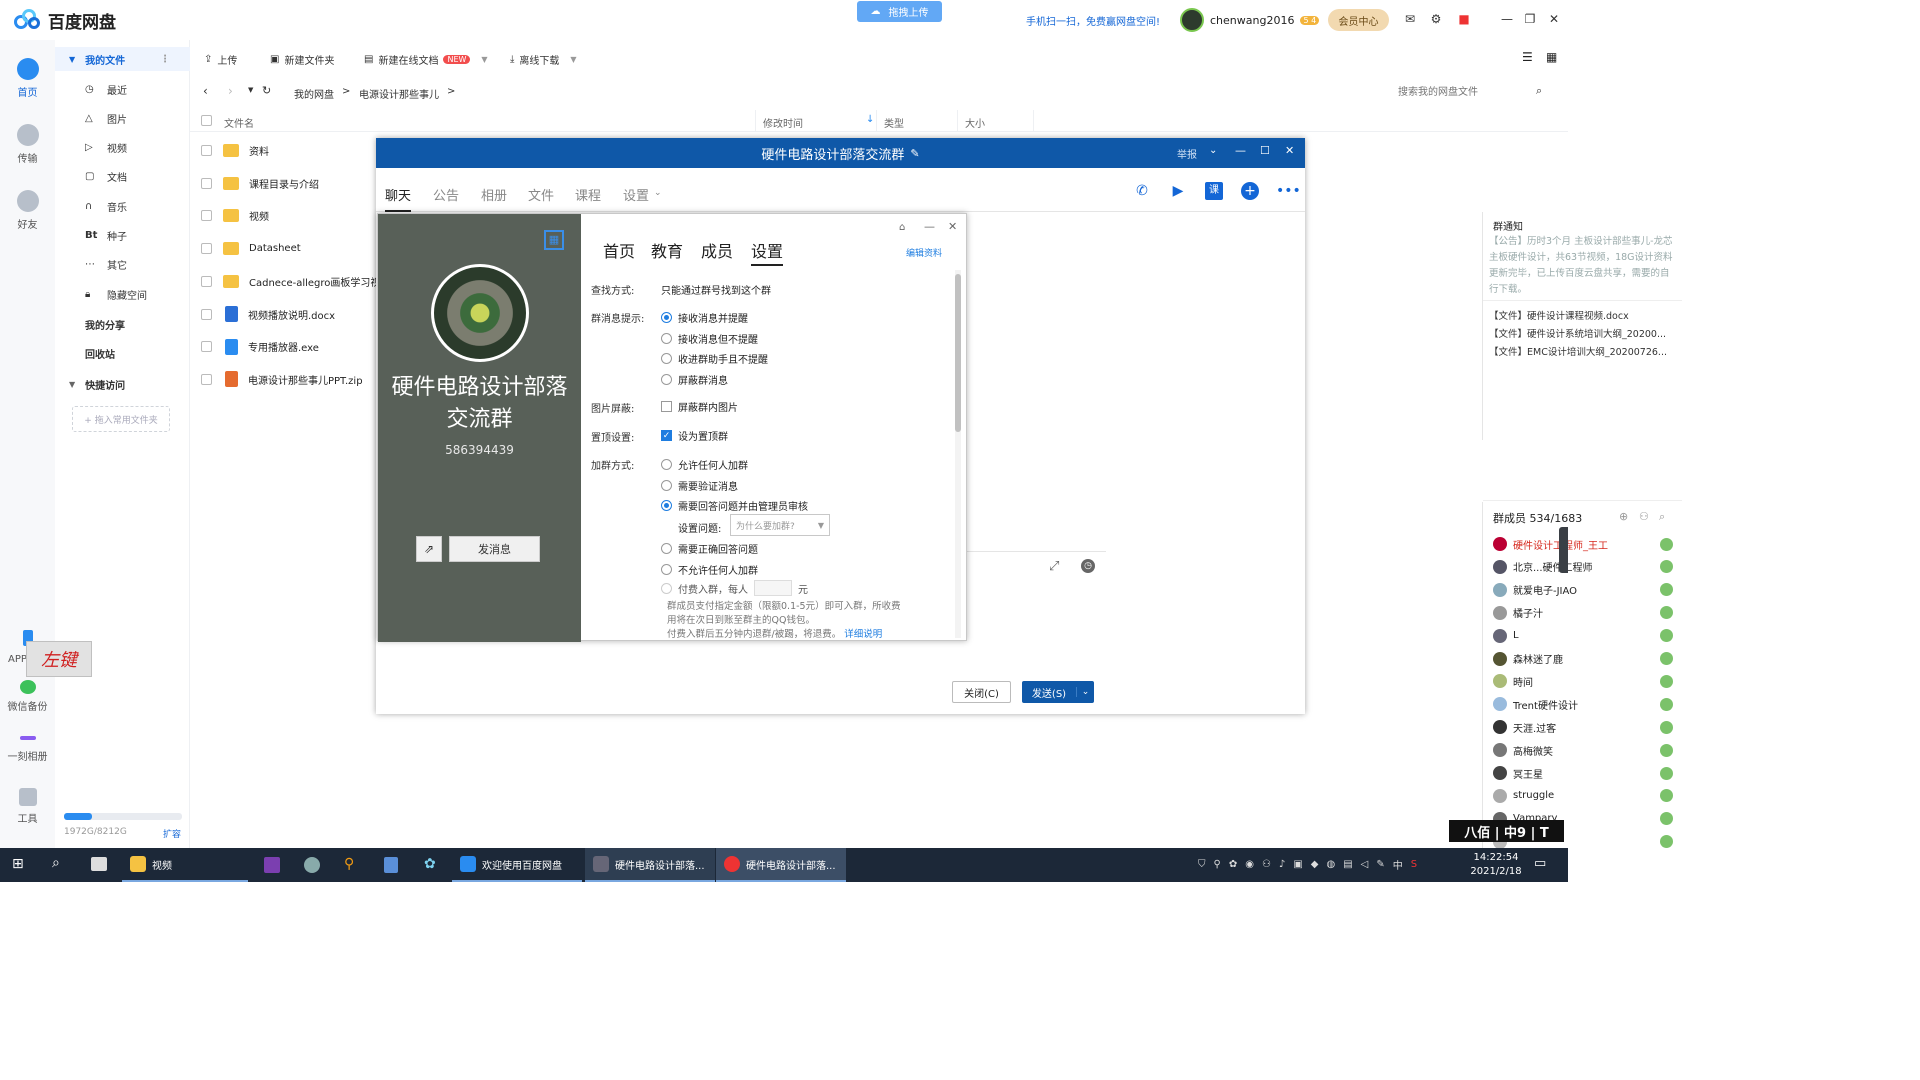  I want to click on pin-icon: ⌂, so click(902, 227).